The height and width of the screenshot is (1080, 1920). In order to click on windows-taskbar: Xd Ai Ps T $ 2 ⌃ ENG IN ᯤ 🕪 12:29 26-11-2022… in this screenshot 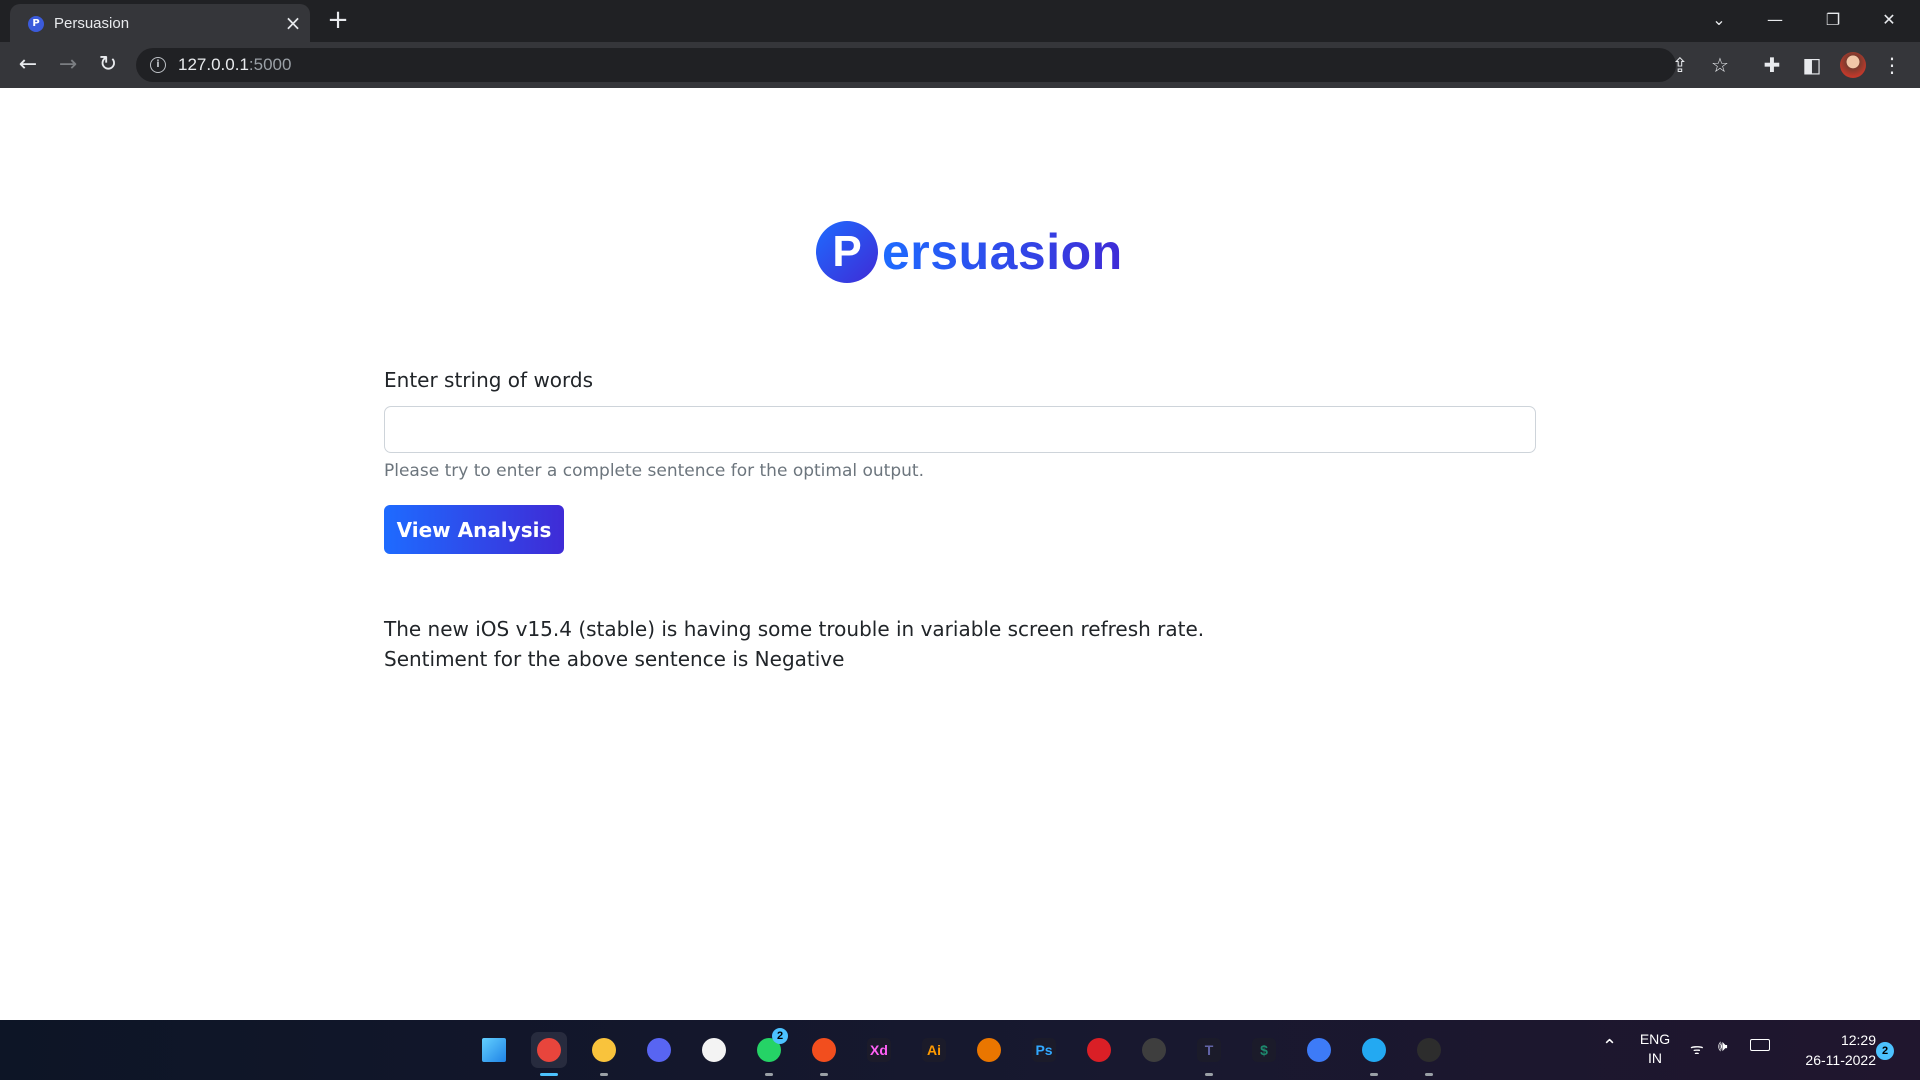, I will do `click(960, 1050)`.